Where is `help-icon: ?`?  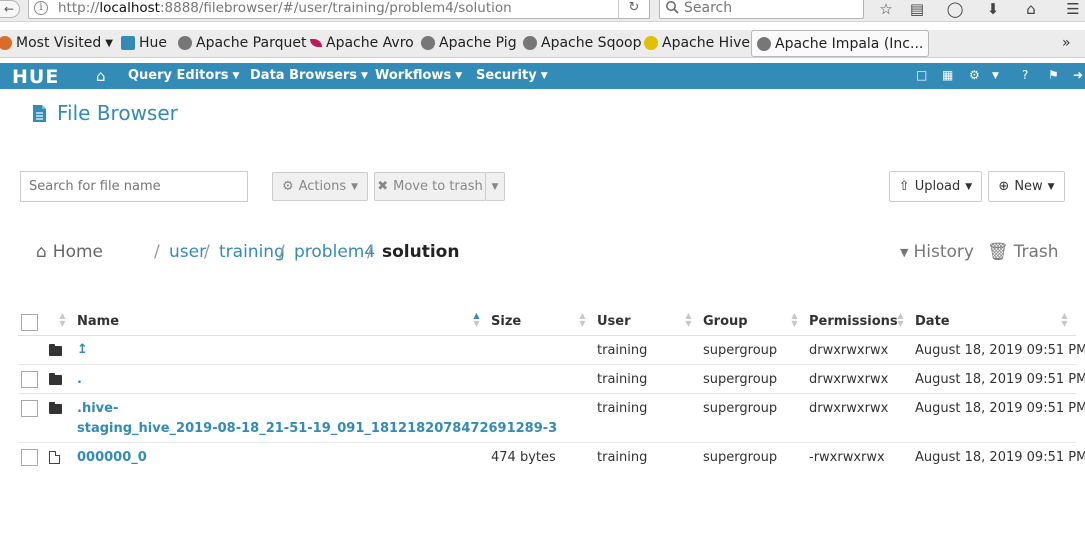
help-icon: ? is located at coordinates (1025, 75).